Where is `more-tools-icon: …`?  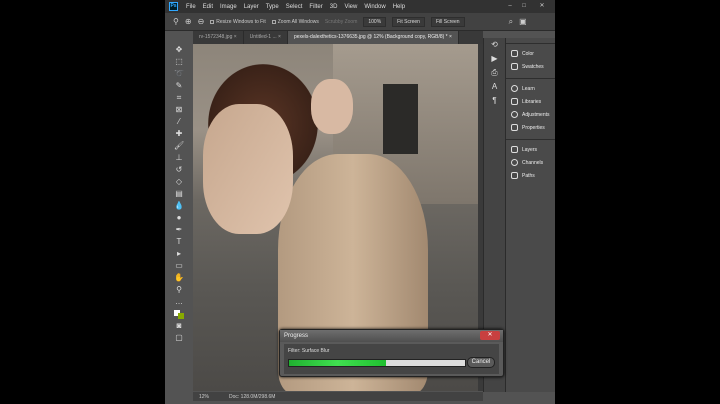
more-tools-icon: … is located at coordinates (179, 302).